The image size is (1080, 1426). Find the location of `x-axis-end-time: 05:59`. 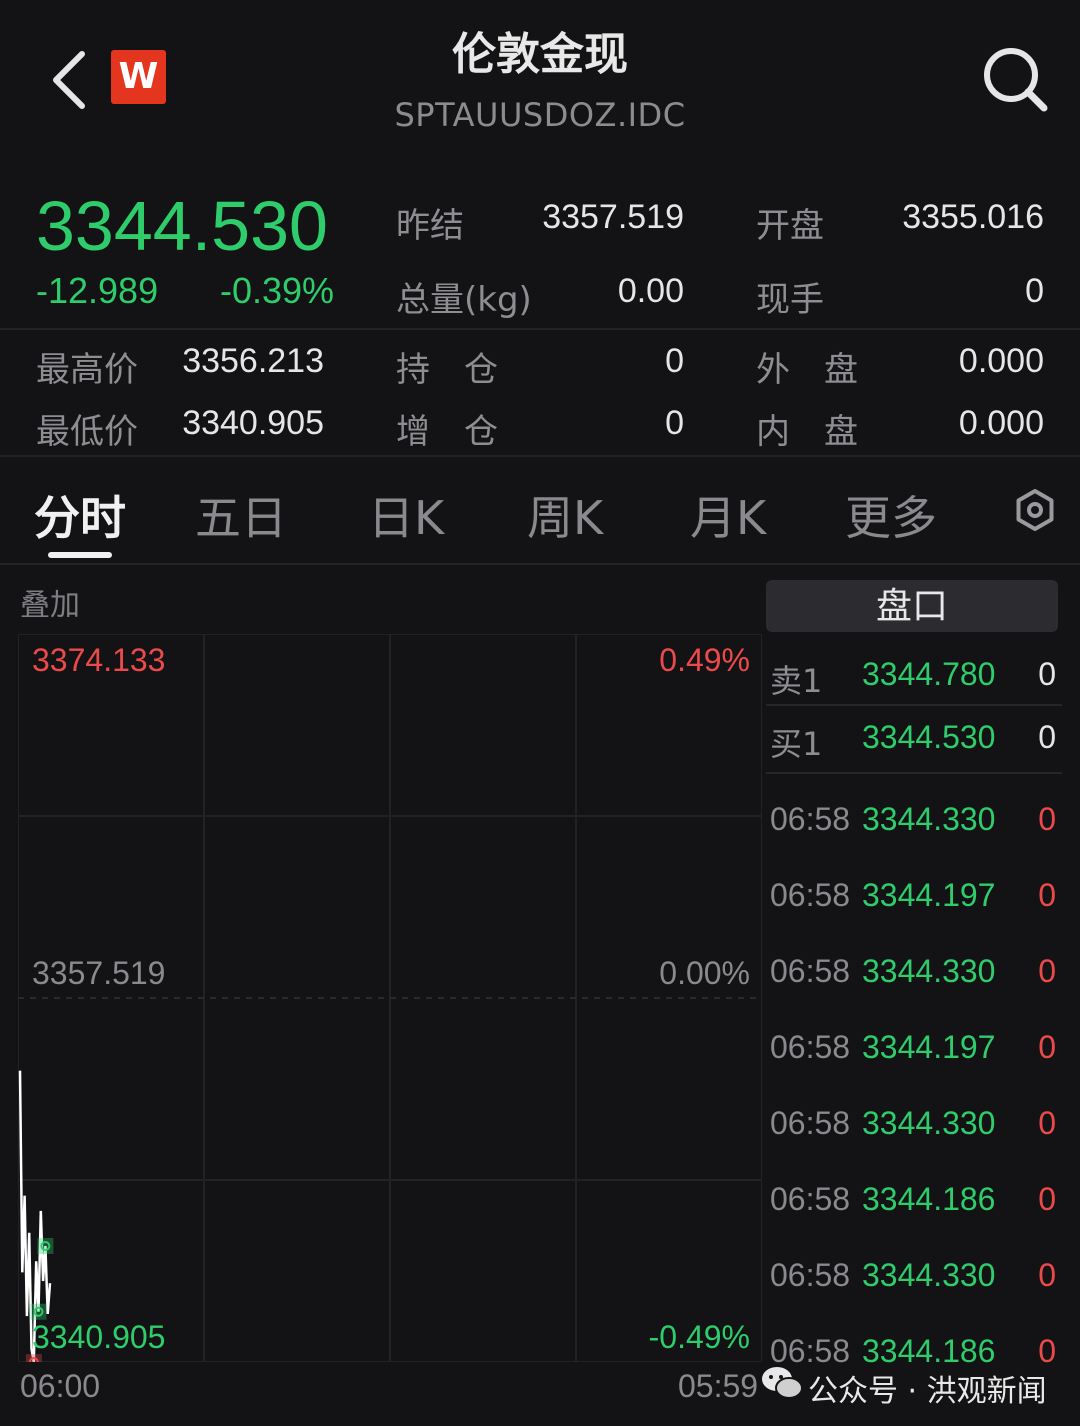

x-axis-end-time: 05:59 is located at coordinates (718, 1386).